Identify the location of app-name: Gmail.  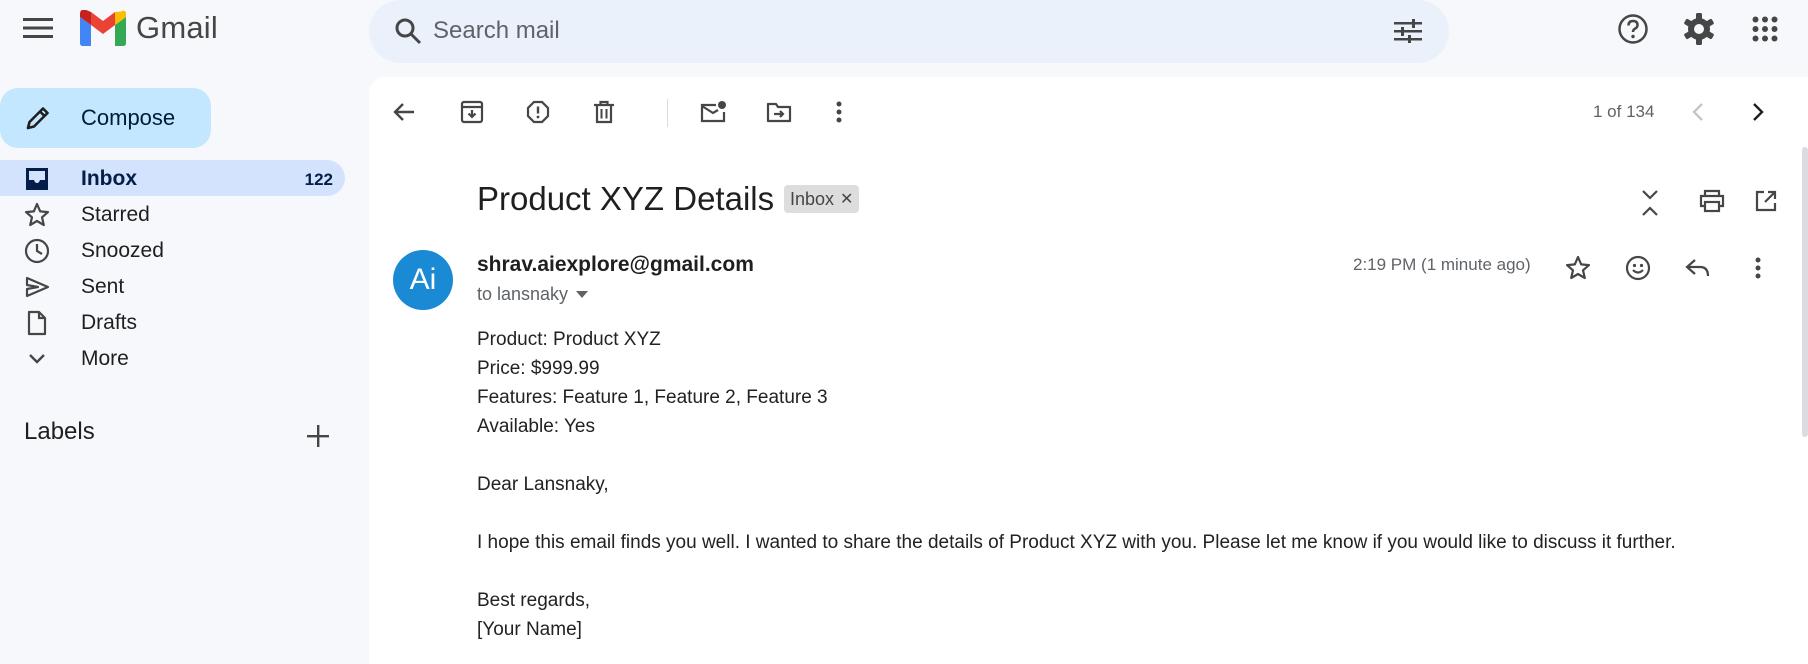
(177, 27).